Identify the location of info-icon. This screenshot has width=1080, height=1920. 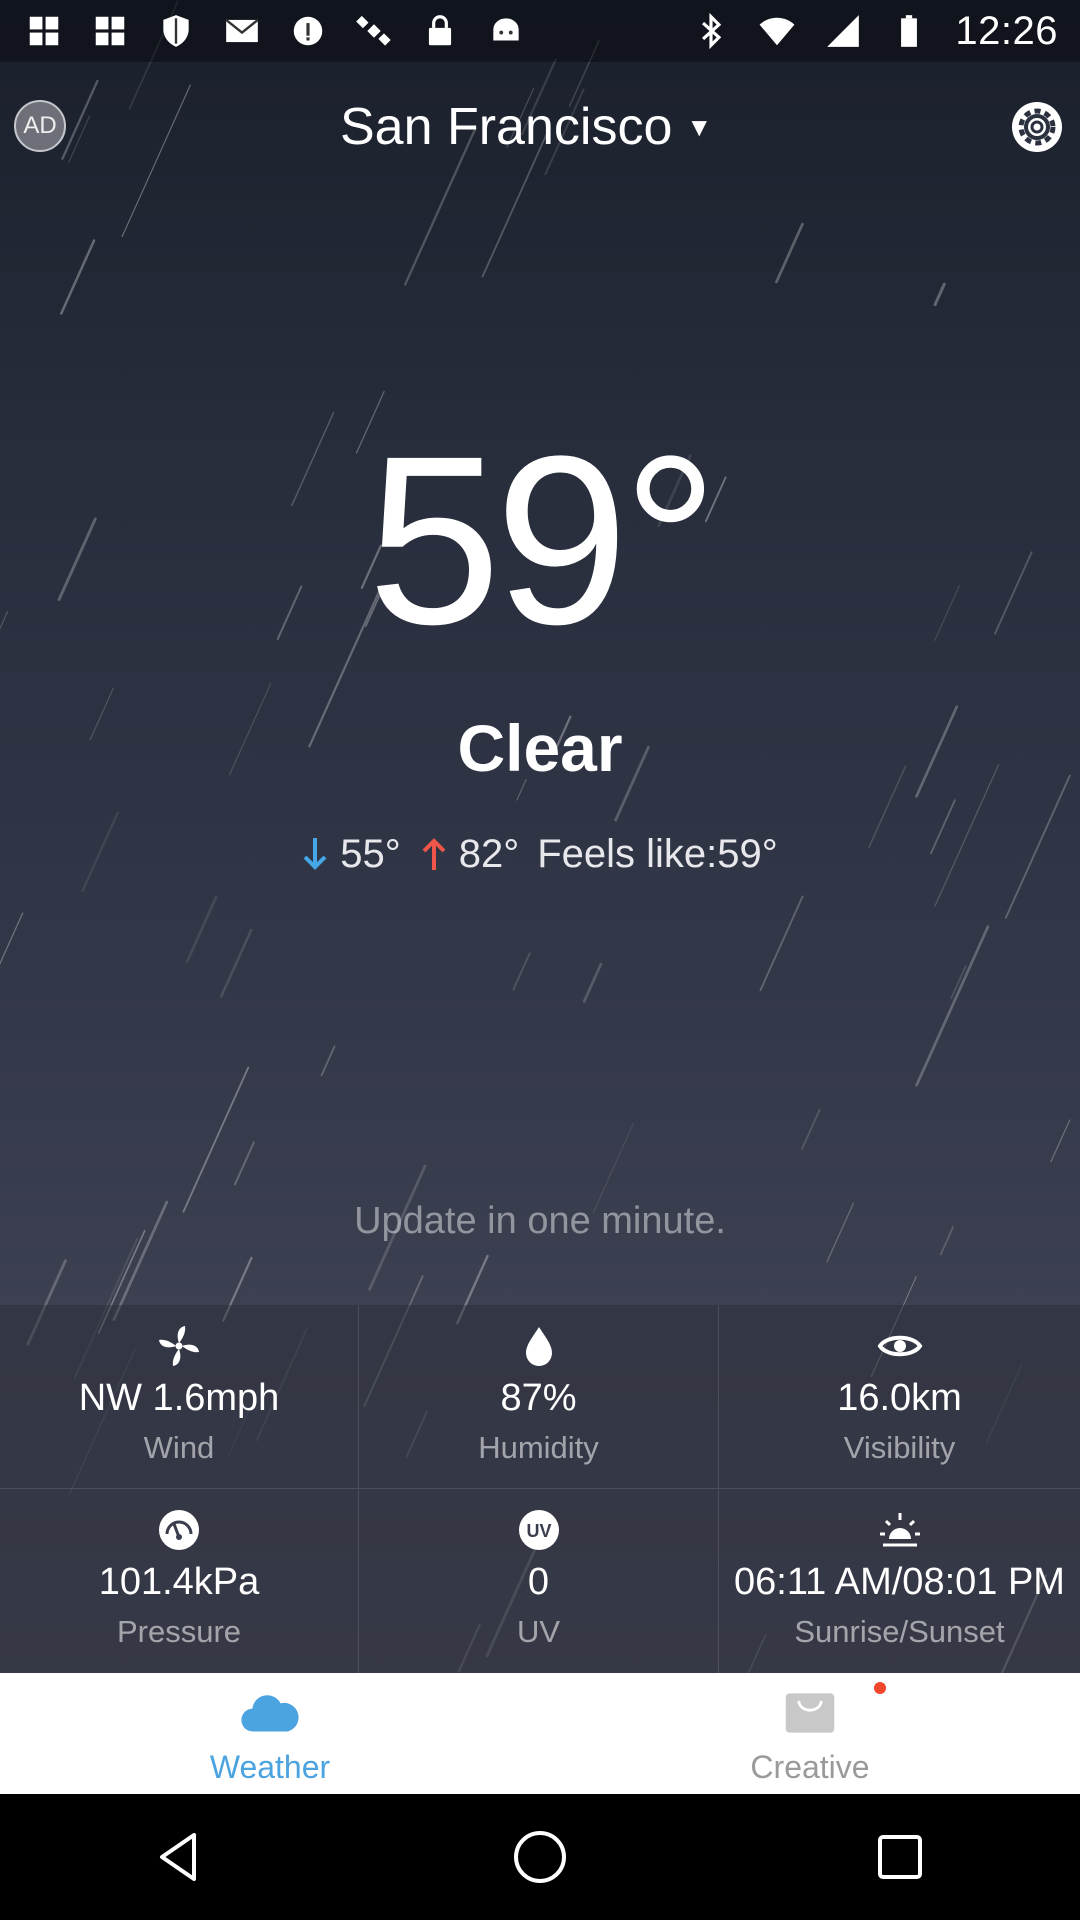
(308, 31).